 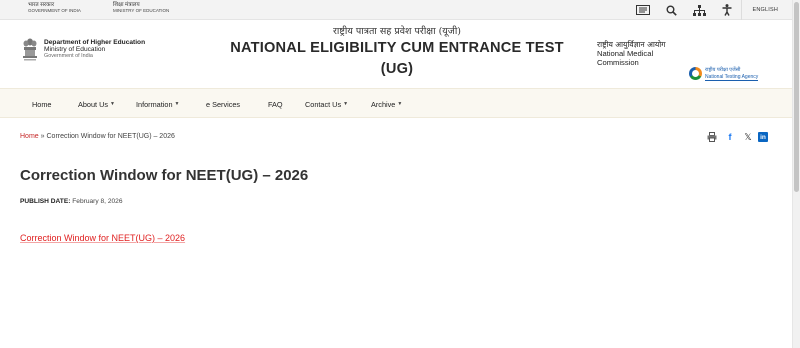 I want to click on nav-archive: Archive ▼, so click(x=386, y=104).